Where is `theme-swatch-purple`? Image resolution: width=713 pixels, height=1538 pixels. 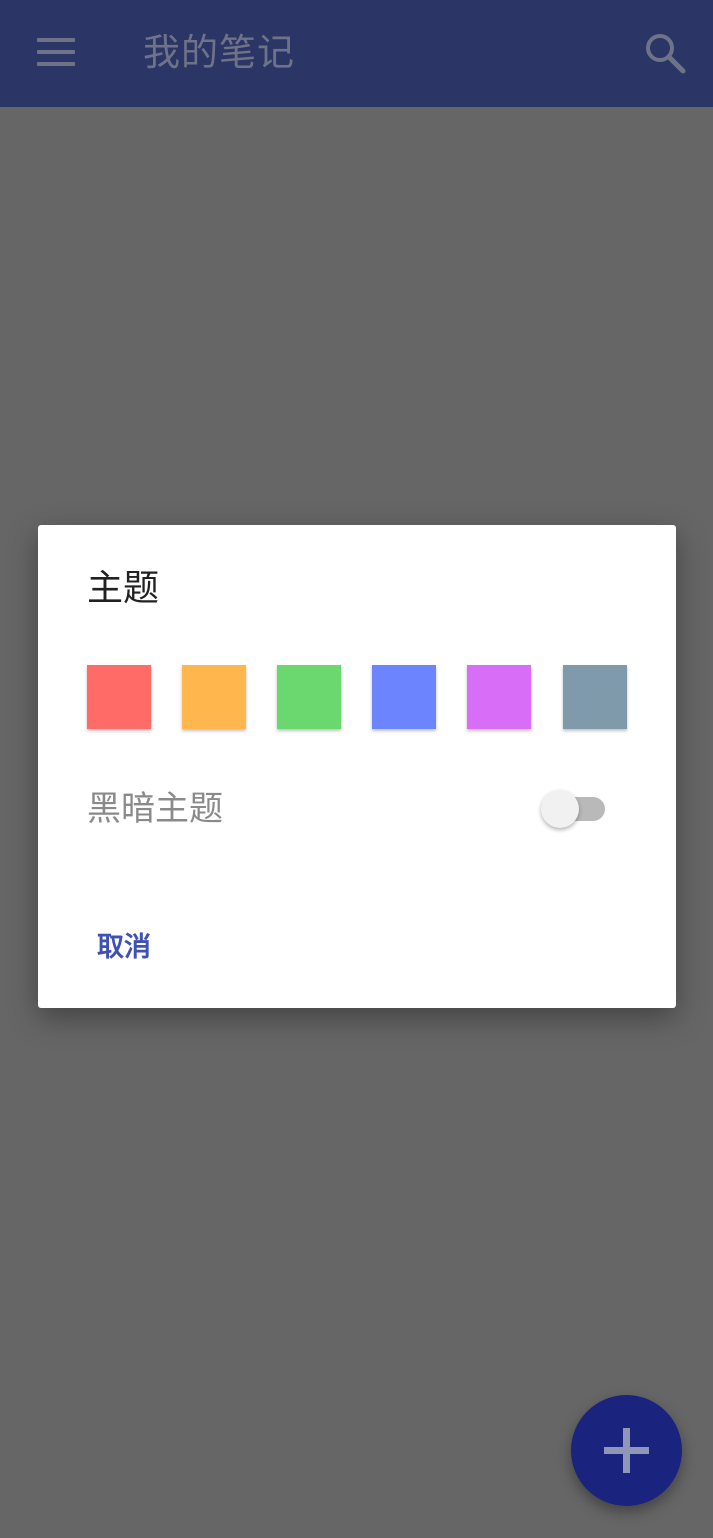
theme-swatch-purple is located at coordinates (499, 697).